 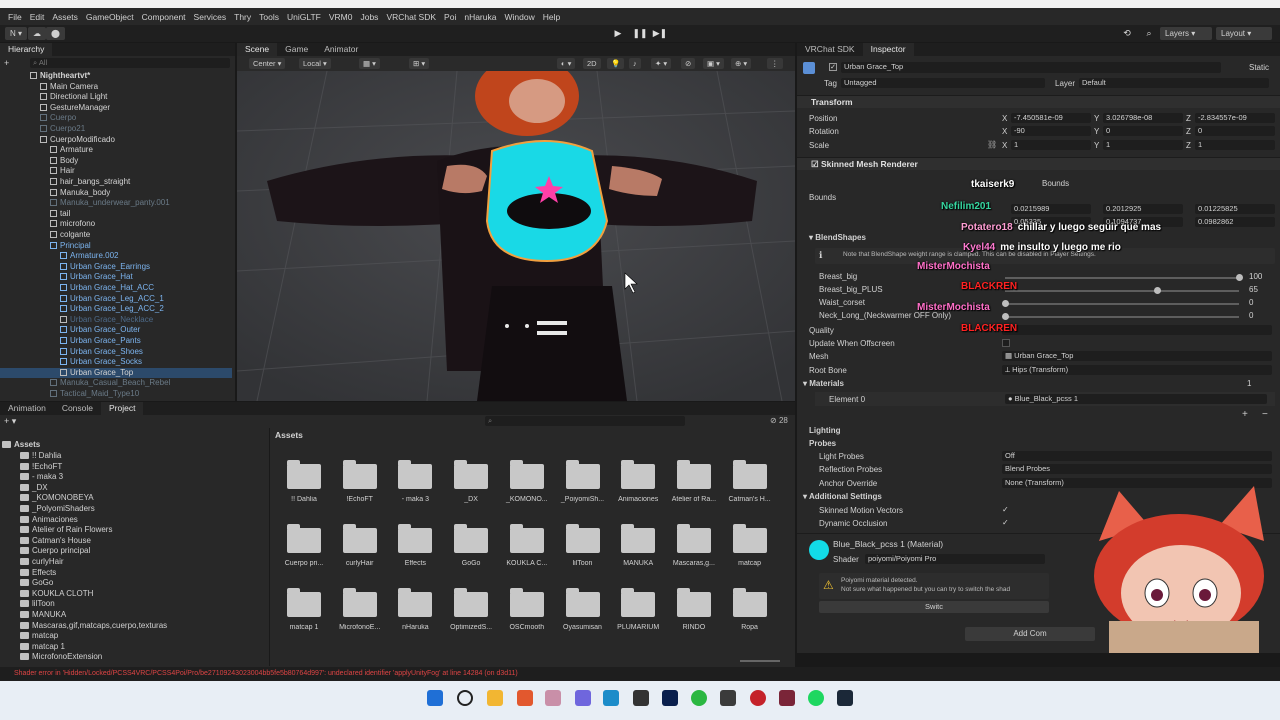 What do you see at coordinates (934, 607) in the screenshot?
I see `switch-shader-button: Switc` at bounding box center [934, 607].